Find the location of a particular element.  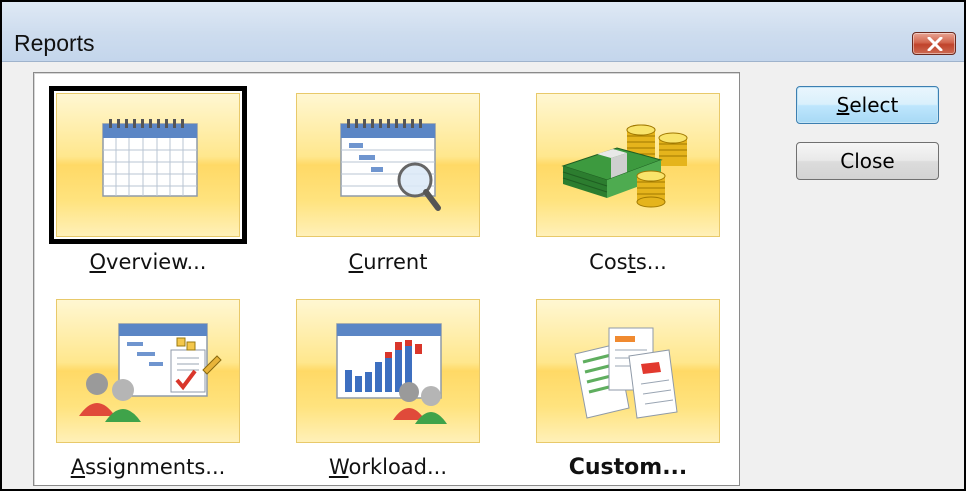

close-button: Close is located at coordinates (867, 161).